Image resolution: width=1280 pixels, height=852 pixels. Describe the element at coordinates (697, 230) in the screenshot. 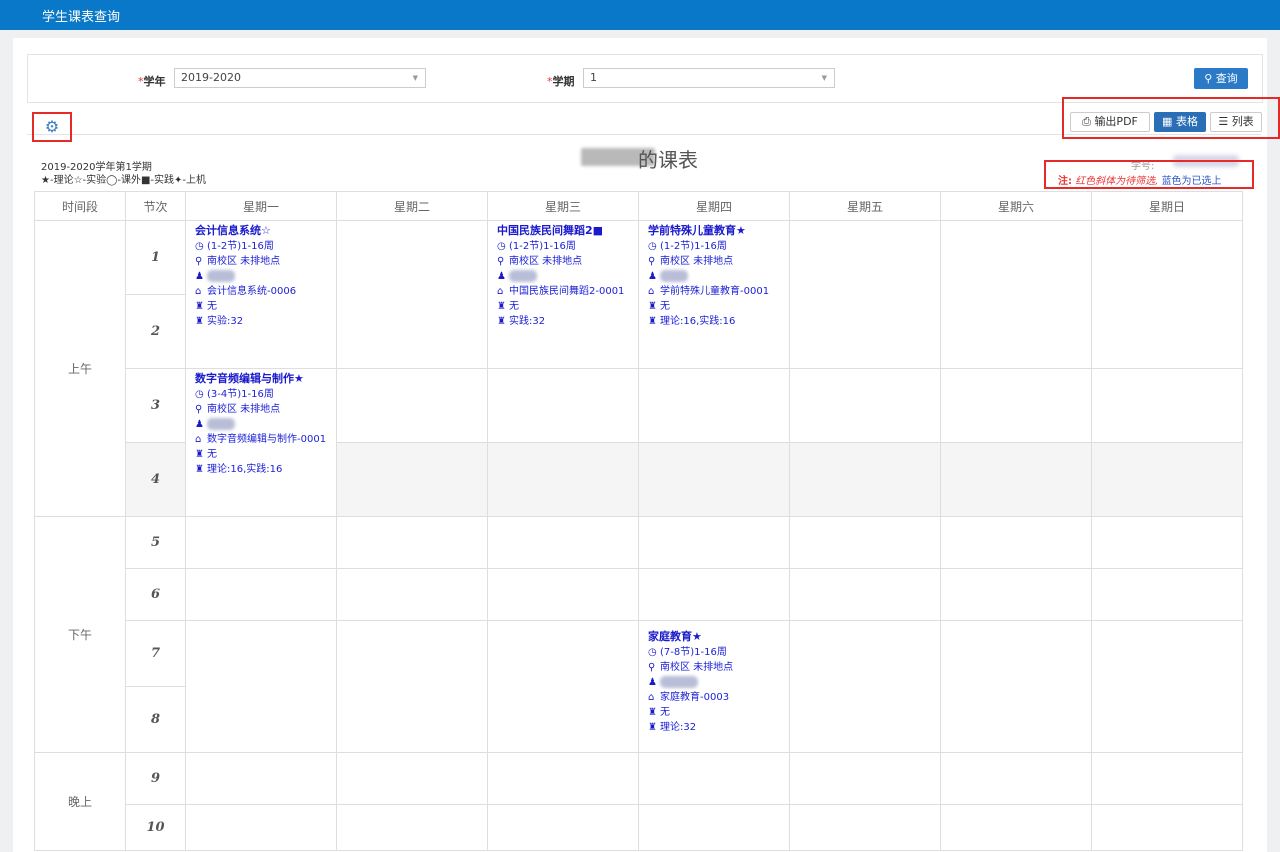

I see `course-name: 学前特殊儿童教育★` at that location.